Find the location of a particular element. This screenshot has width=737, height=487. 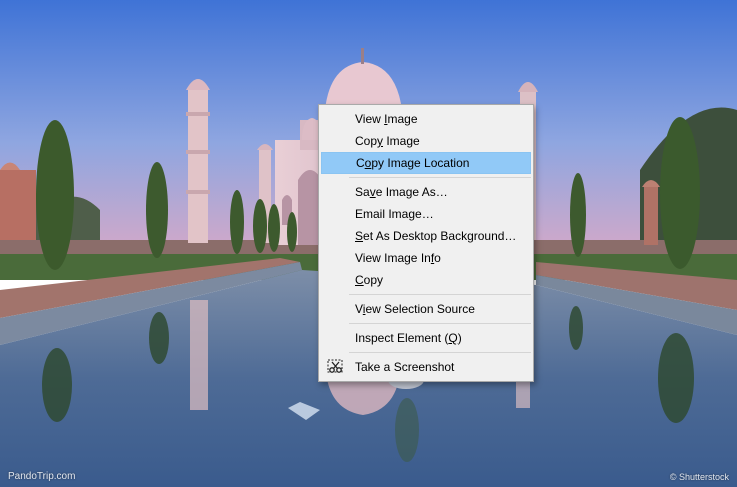

menu-item-label: View Image is located at coordinates (386, 119).